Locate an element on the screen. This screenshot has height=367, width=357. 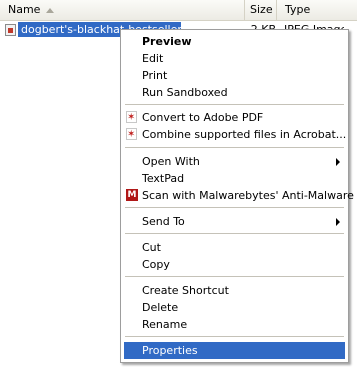
menu-item-open-with-label: Open With is located at coordinates (171, 161).